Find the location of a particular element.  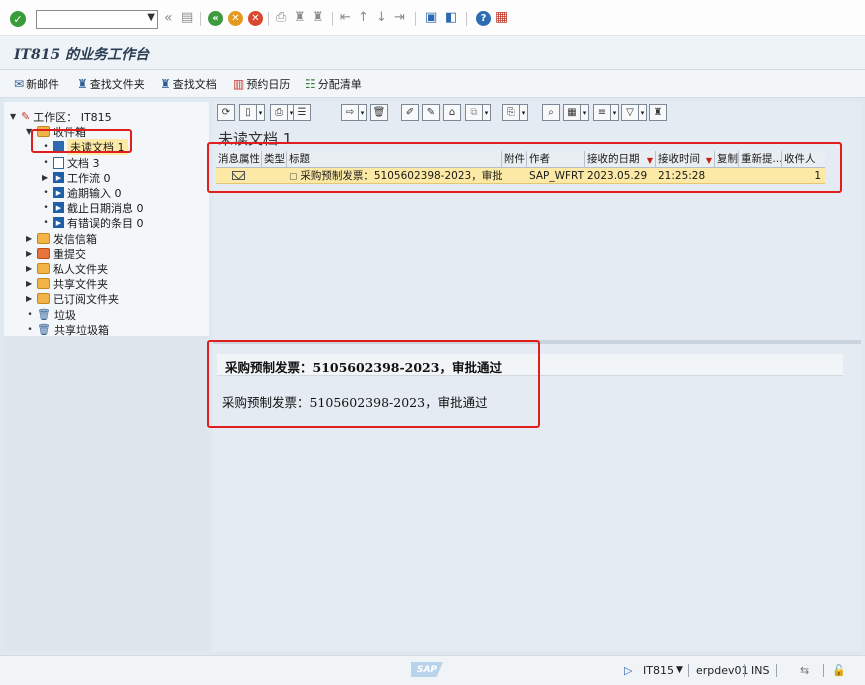

save-icon: ▤ is located at coordinates (187, 17).